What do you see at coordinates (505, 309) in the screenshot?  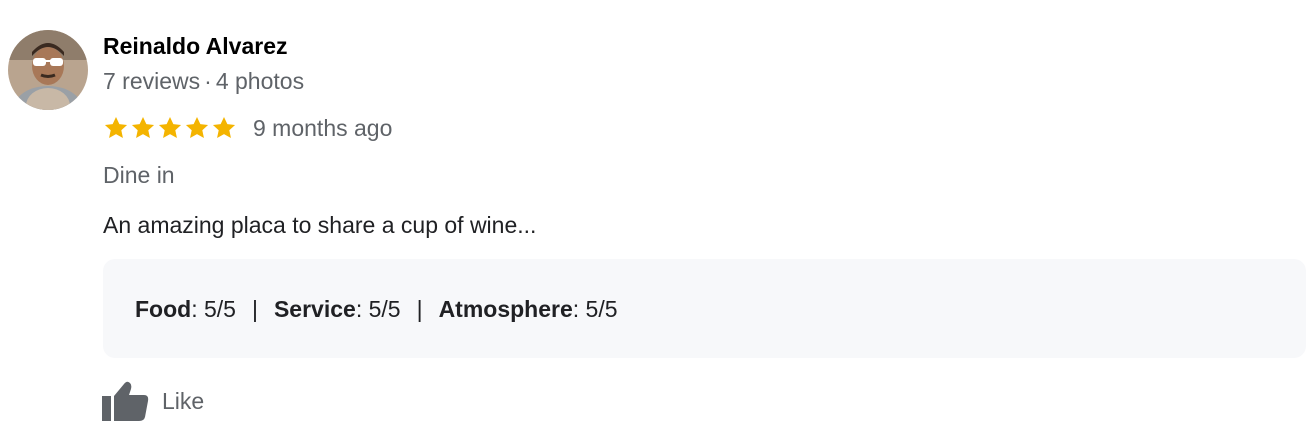 I see `attribute-atmosphere-label: Atmosphere` at bounding box center [505, 309].